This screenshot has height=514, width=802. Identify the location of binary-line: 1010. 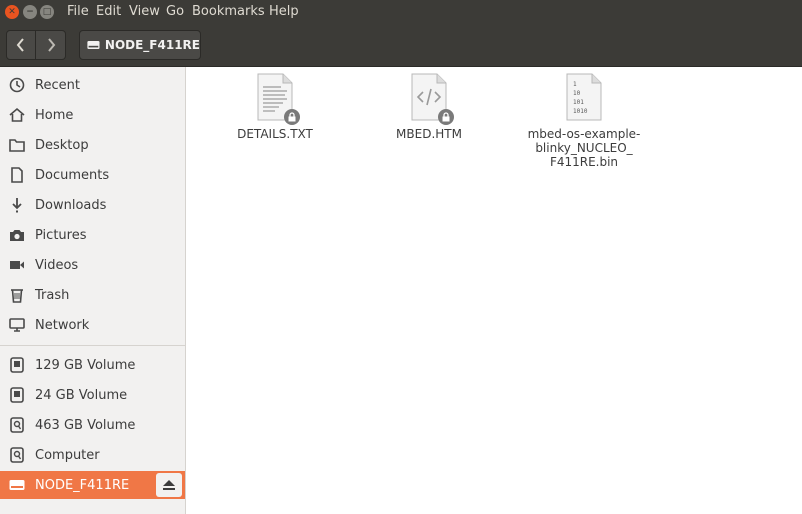
(580, 111).